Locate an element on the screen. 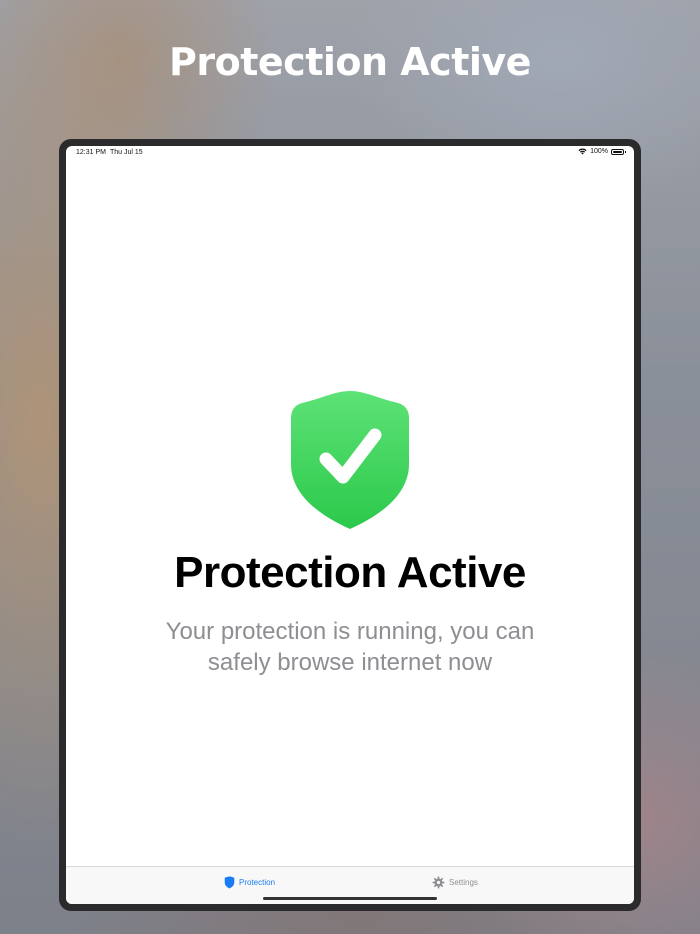  tab-settings-label: Settings is located at coordinates (463, 882).